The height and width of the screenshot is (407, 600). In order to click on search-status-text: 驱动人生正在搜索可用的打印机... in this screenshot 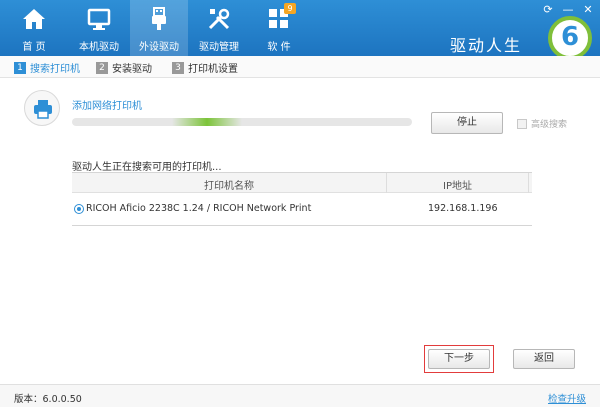, I will do `click(147, 167)`.